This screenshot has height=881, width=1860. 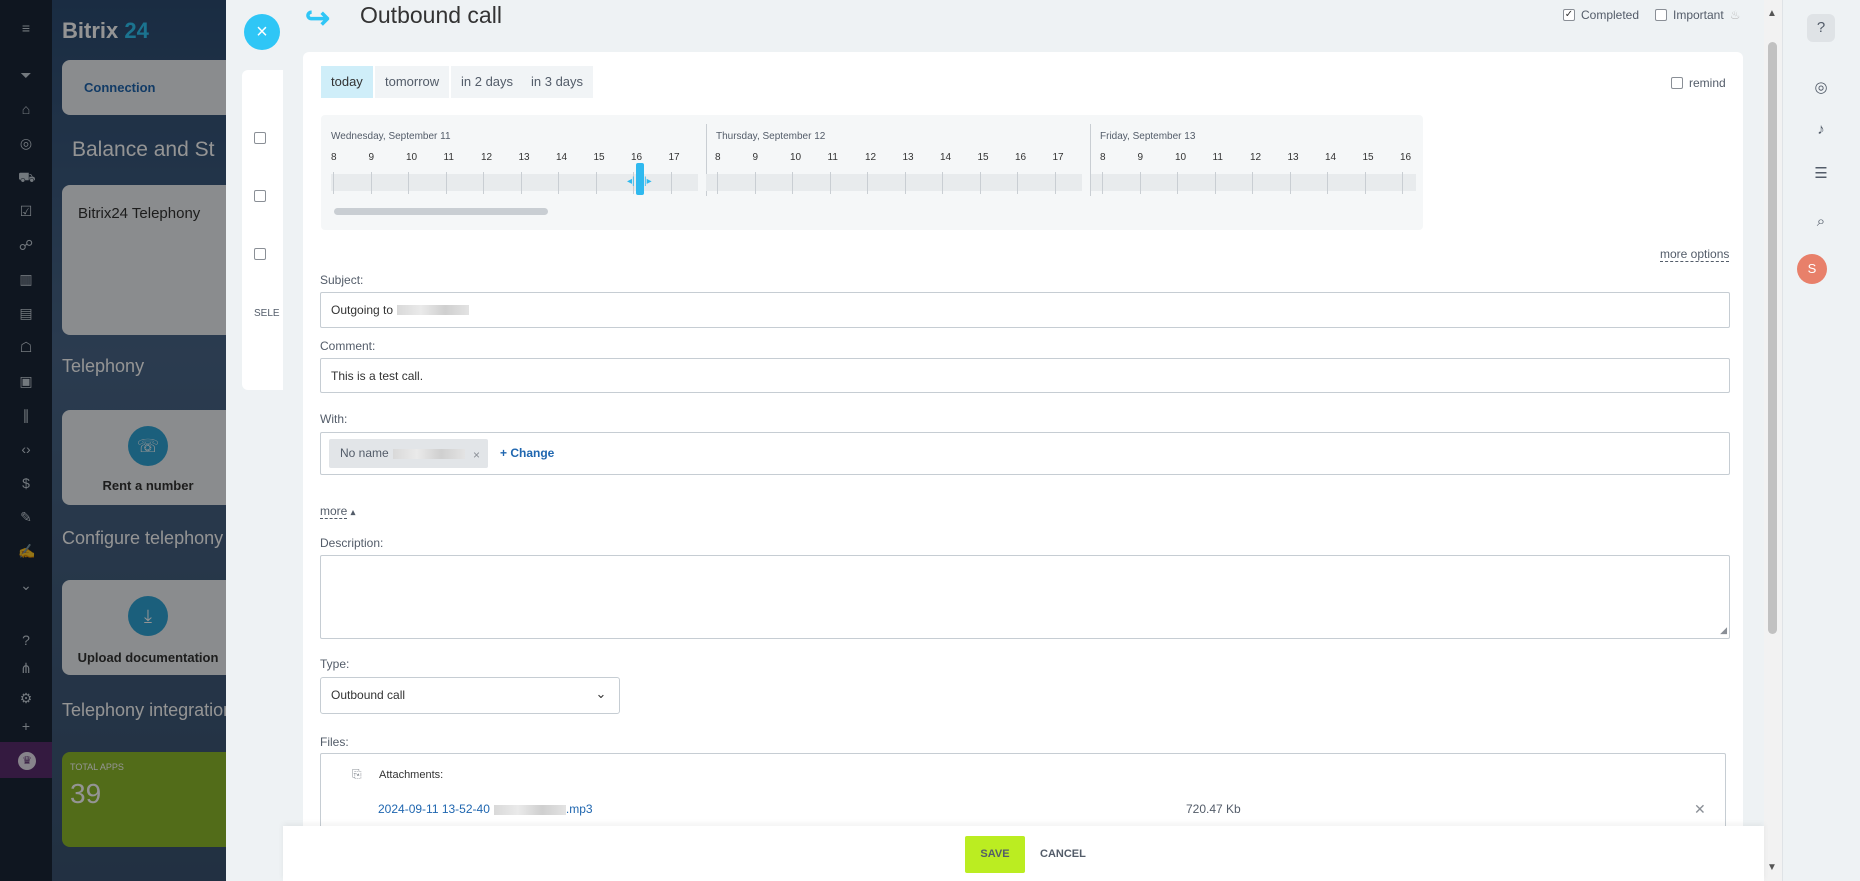 What do you see at coordinates (391, 136) in the screenshot?
I see `day-label: Wednesday, September 11` at bounding box center [391, 136].